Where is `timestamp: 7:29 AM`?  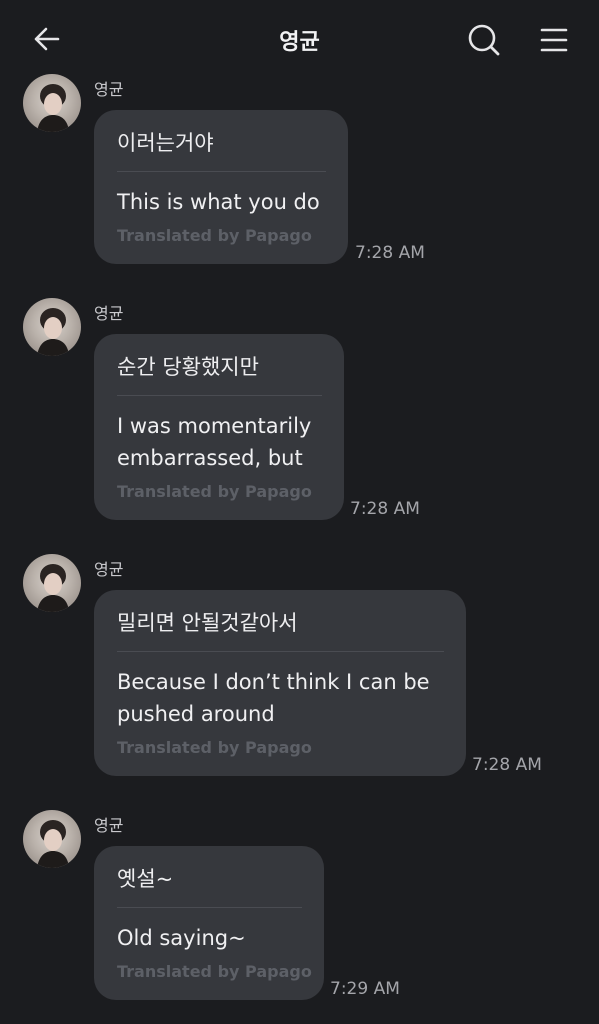
timestamp: 7:29 AM is located at coordinates (365, 989).